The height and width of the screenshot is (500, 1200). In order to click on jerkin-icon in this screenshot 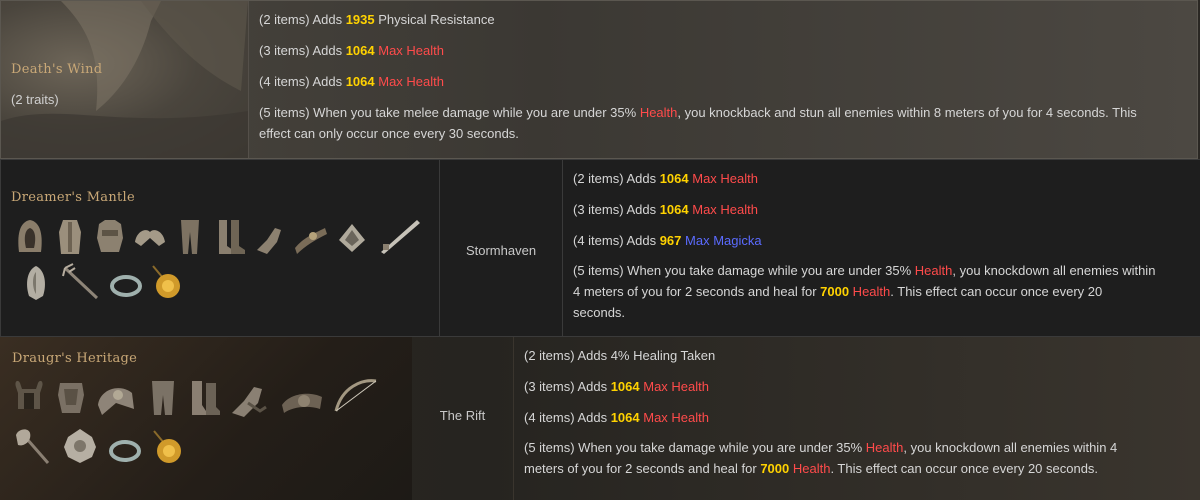, I will do `click(110, 237)`.